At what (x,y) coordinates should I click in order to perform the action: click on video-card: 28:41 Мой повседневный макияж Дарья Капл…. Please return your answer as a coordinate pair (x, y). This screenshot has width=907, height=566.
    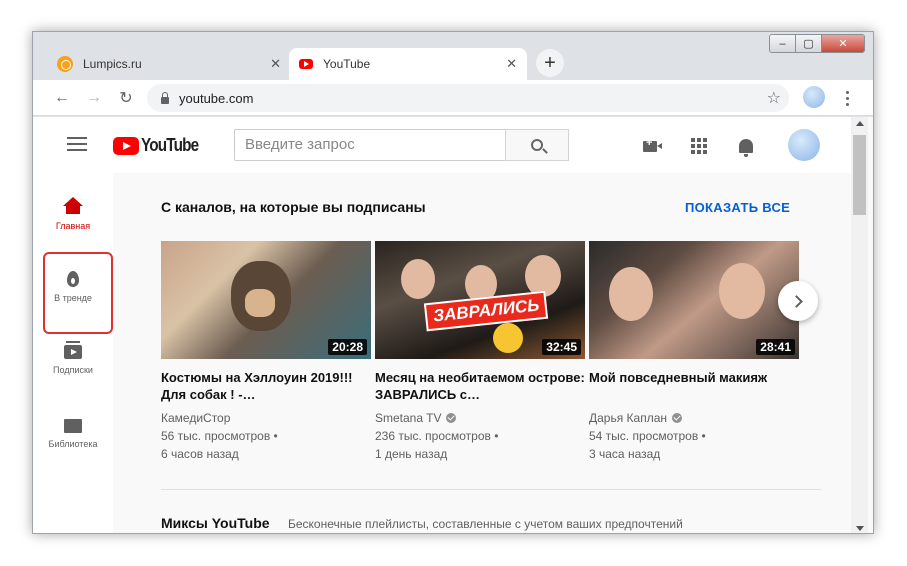
    Looking at the image, I should click on (694, 352).